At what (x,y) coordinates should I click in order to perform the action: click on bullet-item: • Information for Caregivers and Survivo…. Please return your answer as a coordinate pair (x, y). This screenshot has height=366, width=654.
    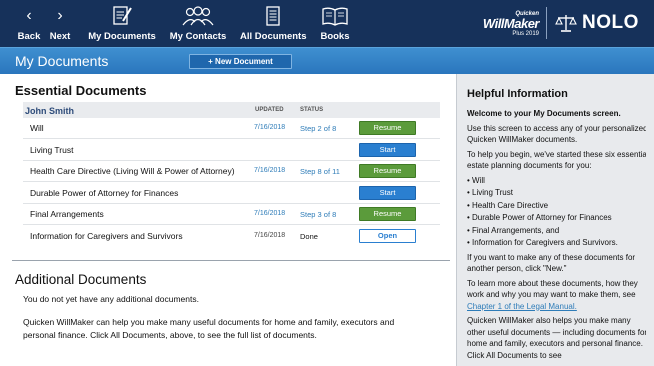
    Looking at the image, I should click on (542, 242).